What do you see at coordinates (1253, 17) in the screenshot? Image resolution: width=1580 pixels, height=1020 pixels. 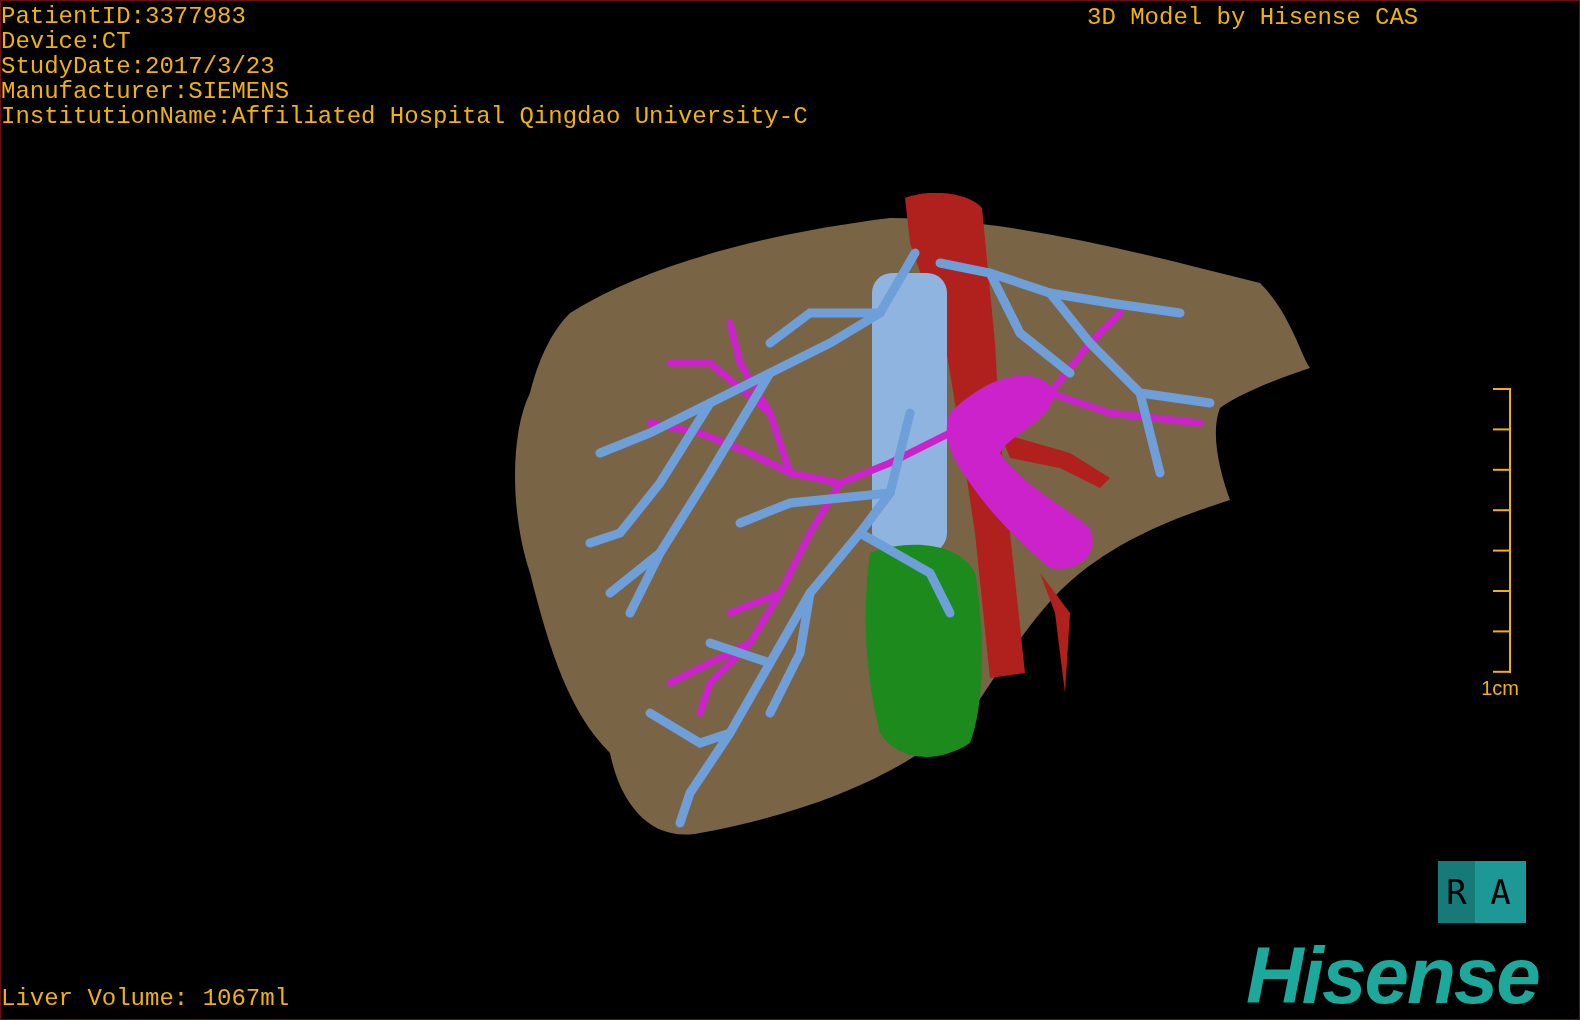 I see `model-credit-text: 3D Model by Hisense CAS` at bounding box center [1253, 17].